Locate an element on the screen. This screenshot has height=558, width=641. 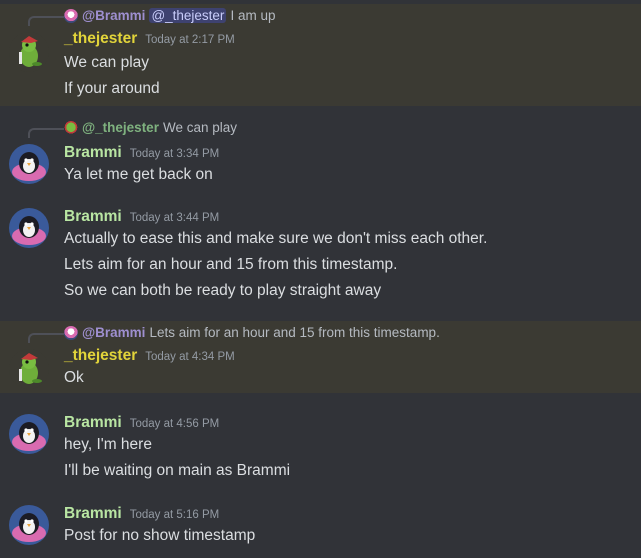
timestamp: Today at 2:17 PM is located at coordinates (190, 40).